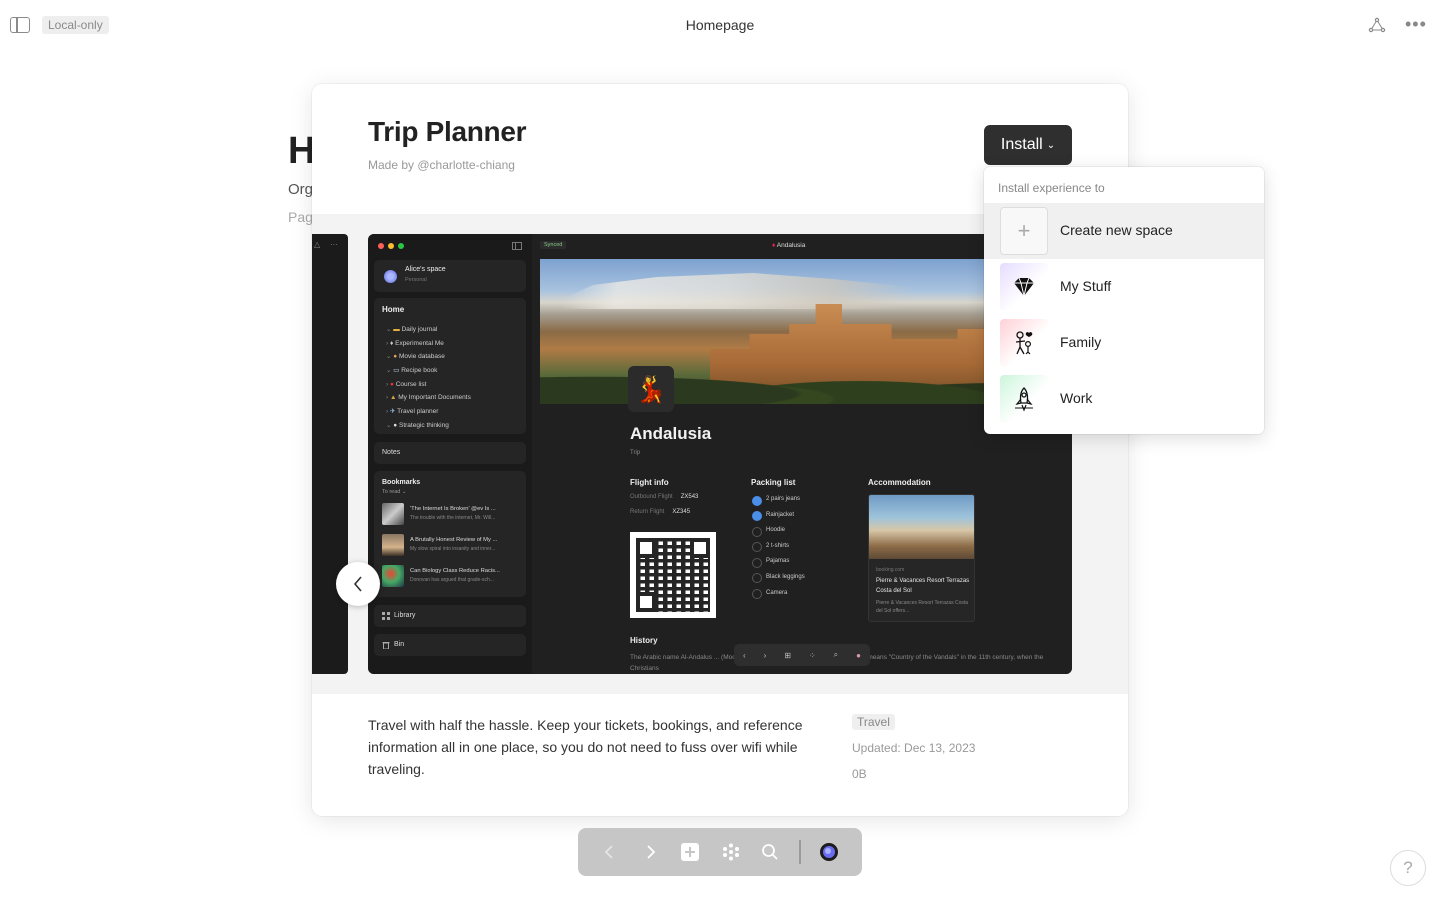  I want to click on more-options-icon: •••, so click(1416, 24).